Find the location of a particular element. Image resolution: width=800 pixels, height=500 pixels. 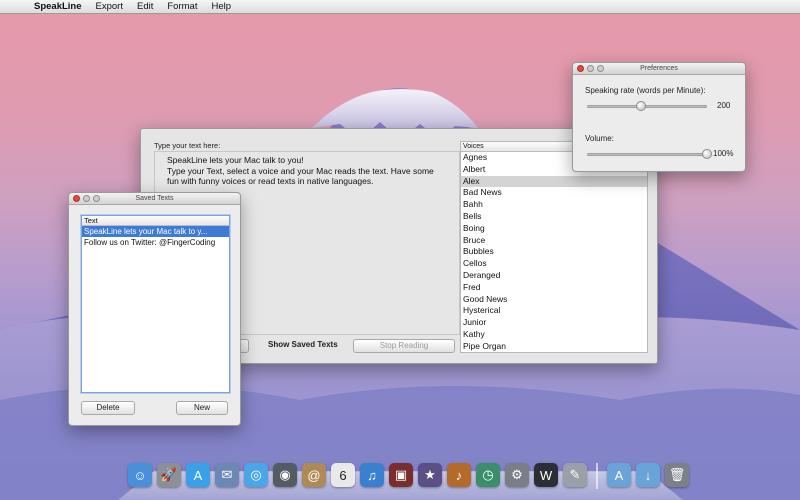

voice-item: Hysterical is located at coordinates (554, 311).